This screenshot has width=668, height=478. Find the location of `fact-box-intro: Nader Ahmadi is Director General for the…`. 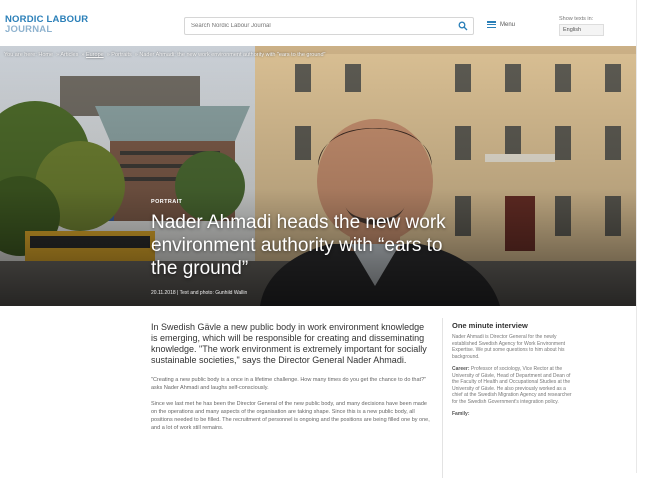

fact-box-intro: Nader Ahmadi is Director General for the… is located at coordinates (509, 347).